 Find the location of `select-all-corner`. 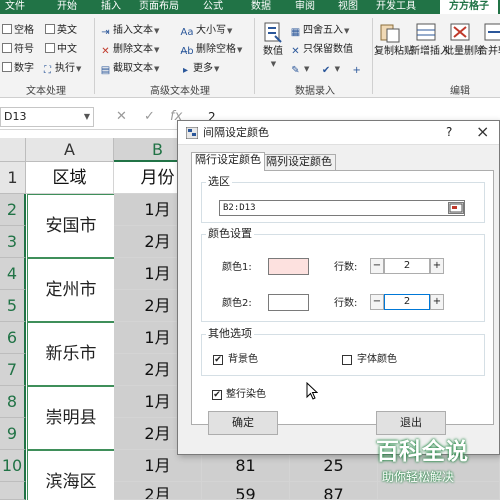

select-all-corner is located at coordinates (13, 150).